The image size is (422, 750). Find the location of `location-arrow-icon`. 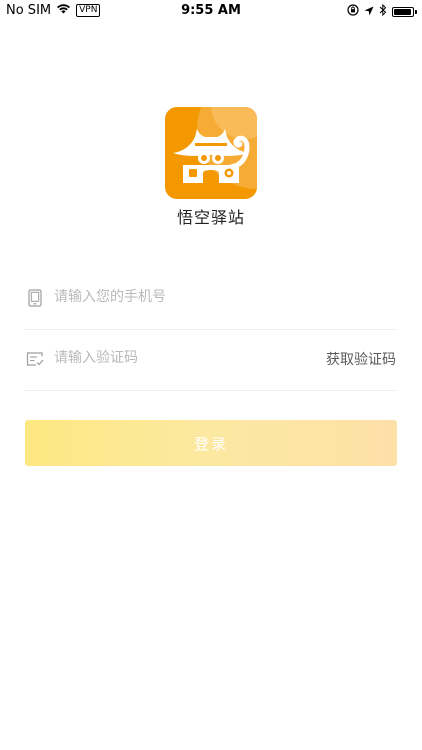

location-arrow-icon is located at coordinates (369, 12).